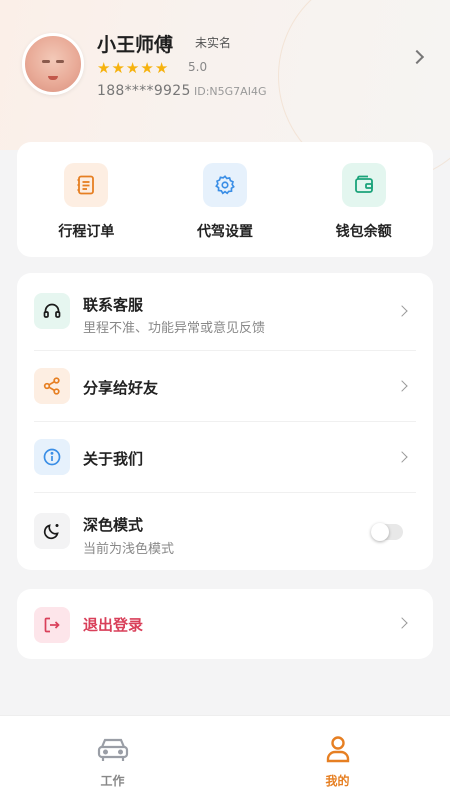 The width and height of the screenshot is (450, 800). I want to click on quick-action-settings: 代驾设置, so click(225, 199).